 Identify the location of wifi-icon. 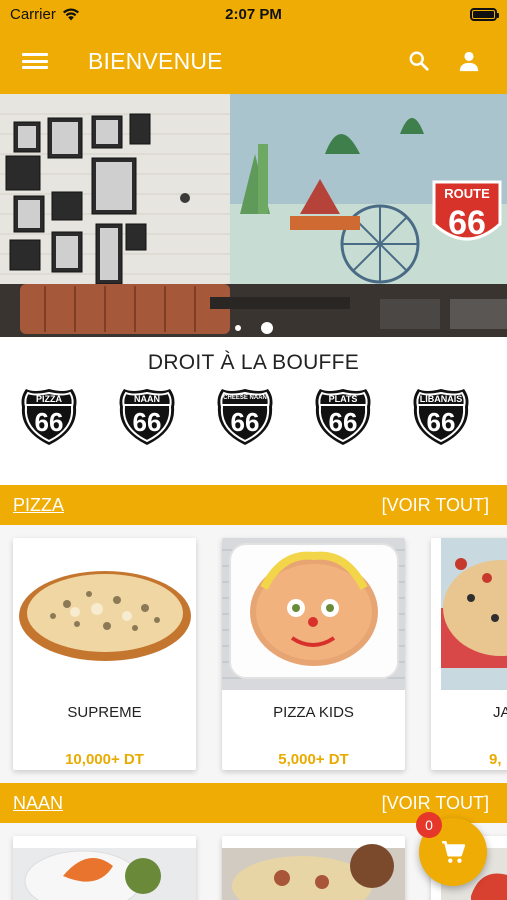
(70, 14).